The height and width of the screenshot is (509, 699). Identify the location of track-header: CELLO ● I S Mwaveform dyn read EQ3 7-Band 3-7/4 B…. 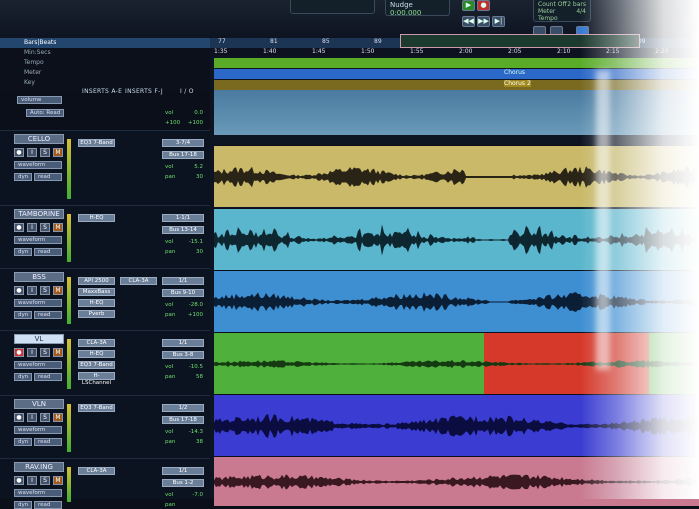
(107, 167).